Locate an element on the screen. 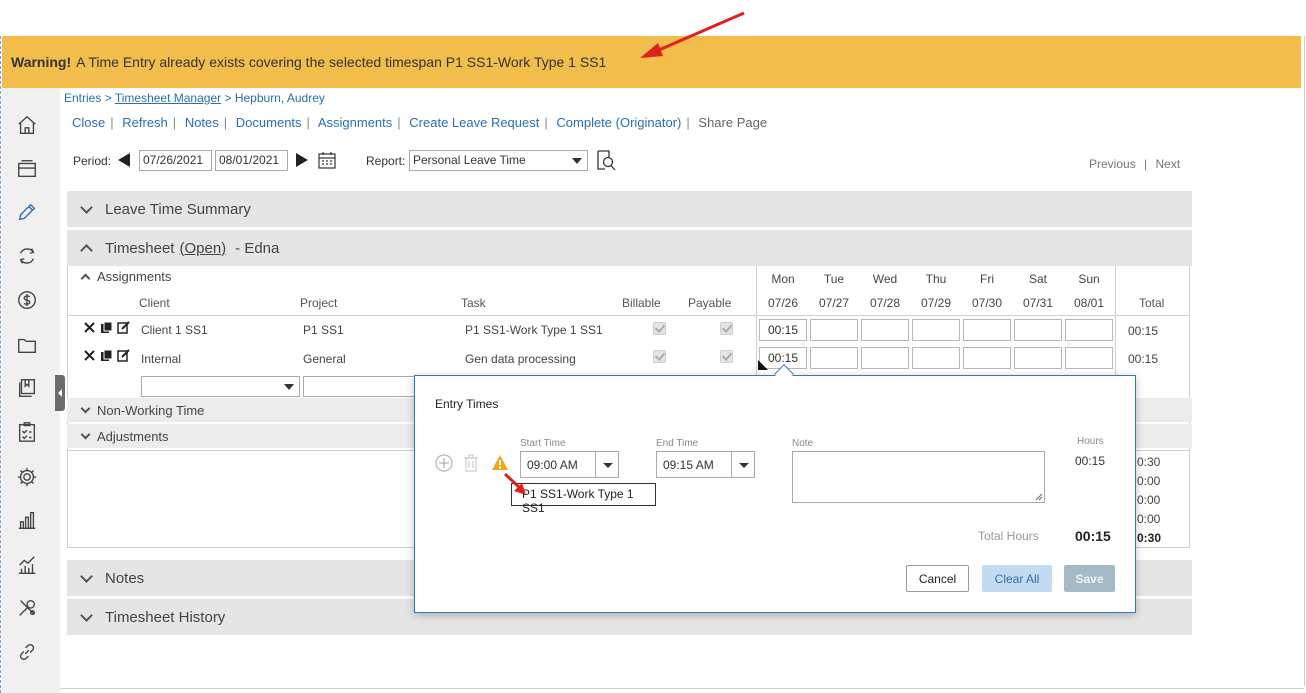 The height and width of the screenshot is (693, 1306). leave-time-summary-header: Leave Time Summary is located at coordinates (629, 209).